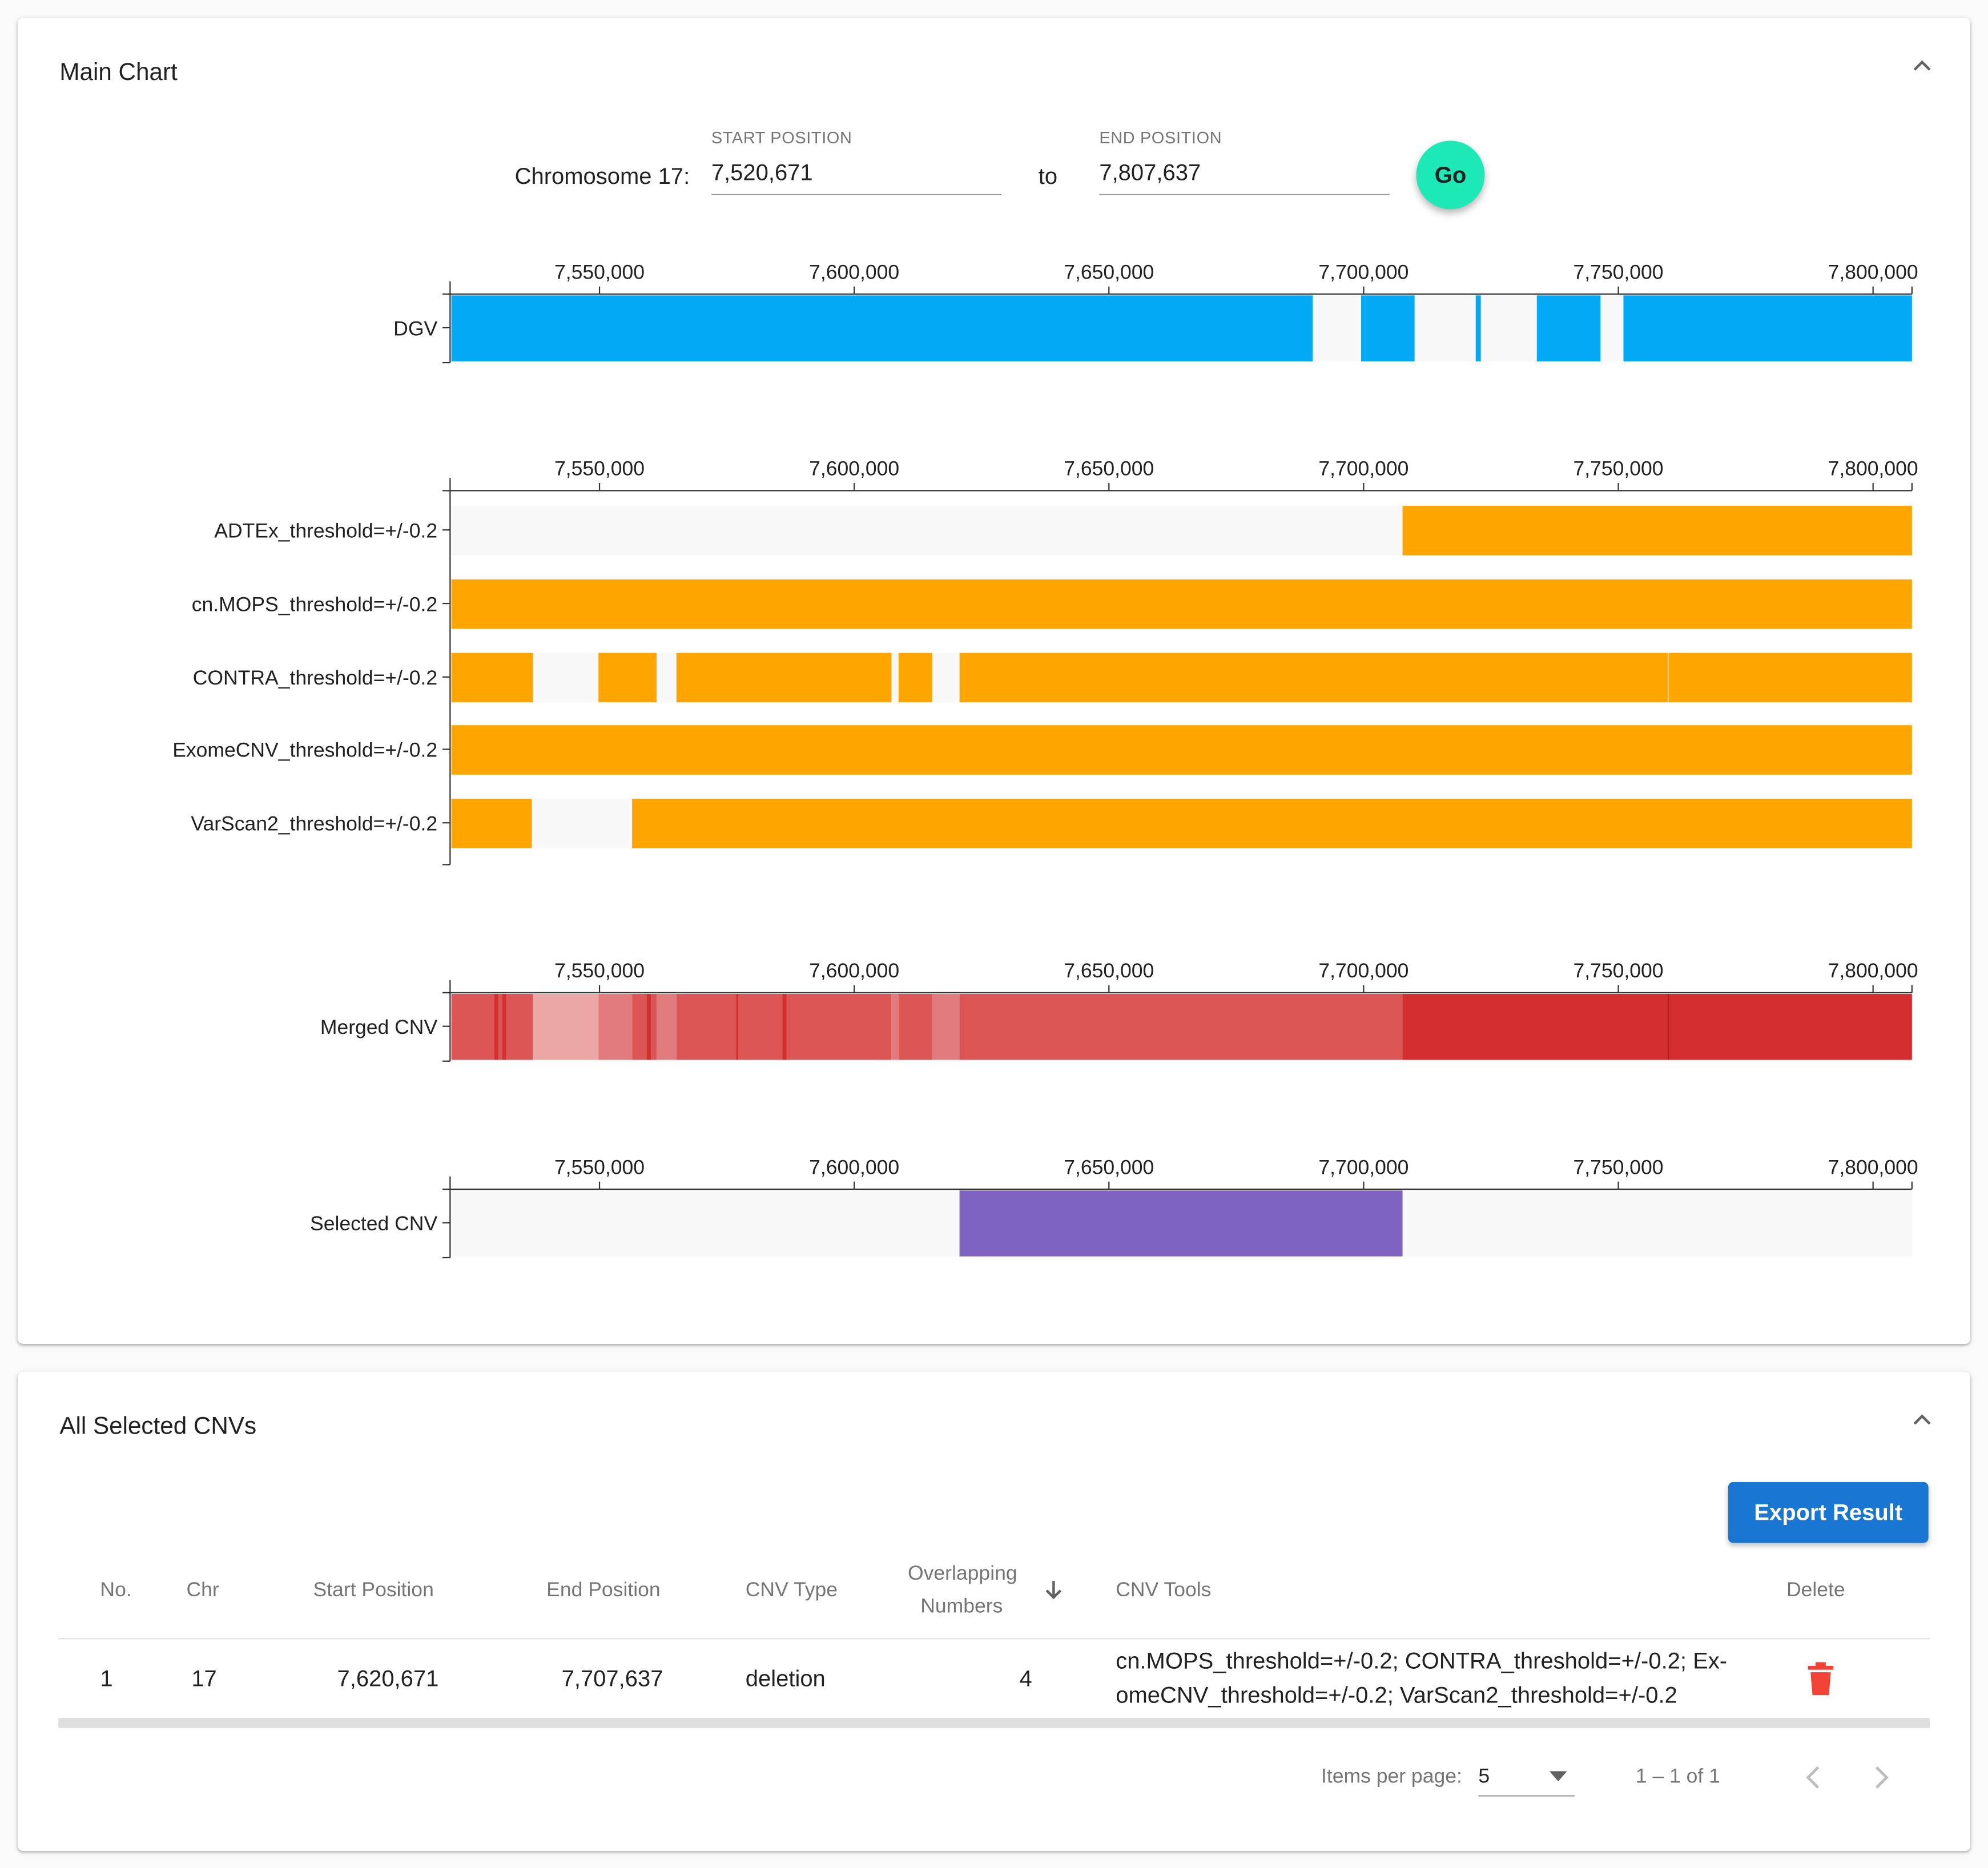 This screenshot has width=1988, height=1868. What do you see at coordinates (115, 1591) in the screenshot?
I see `header-no: No.` at bounding box center [115, 1591].